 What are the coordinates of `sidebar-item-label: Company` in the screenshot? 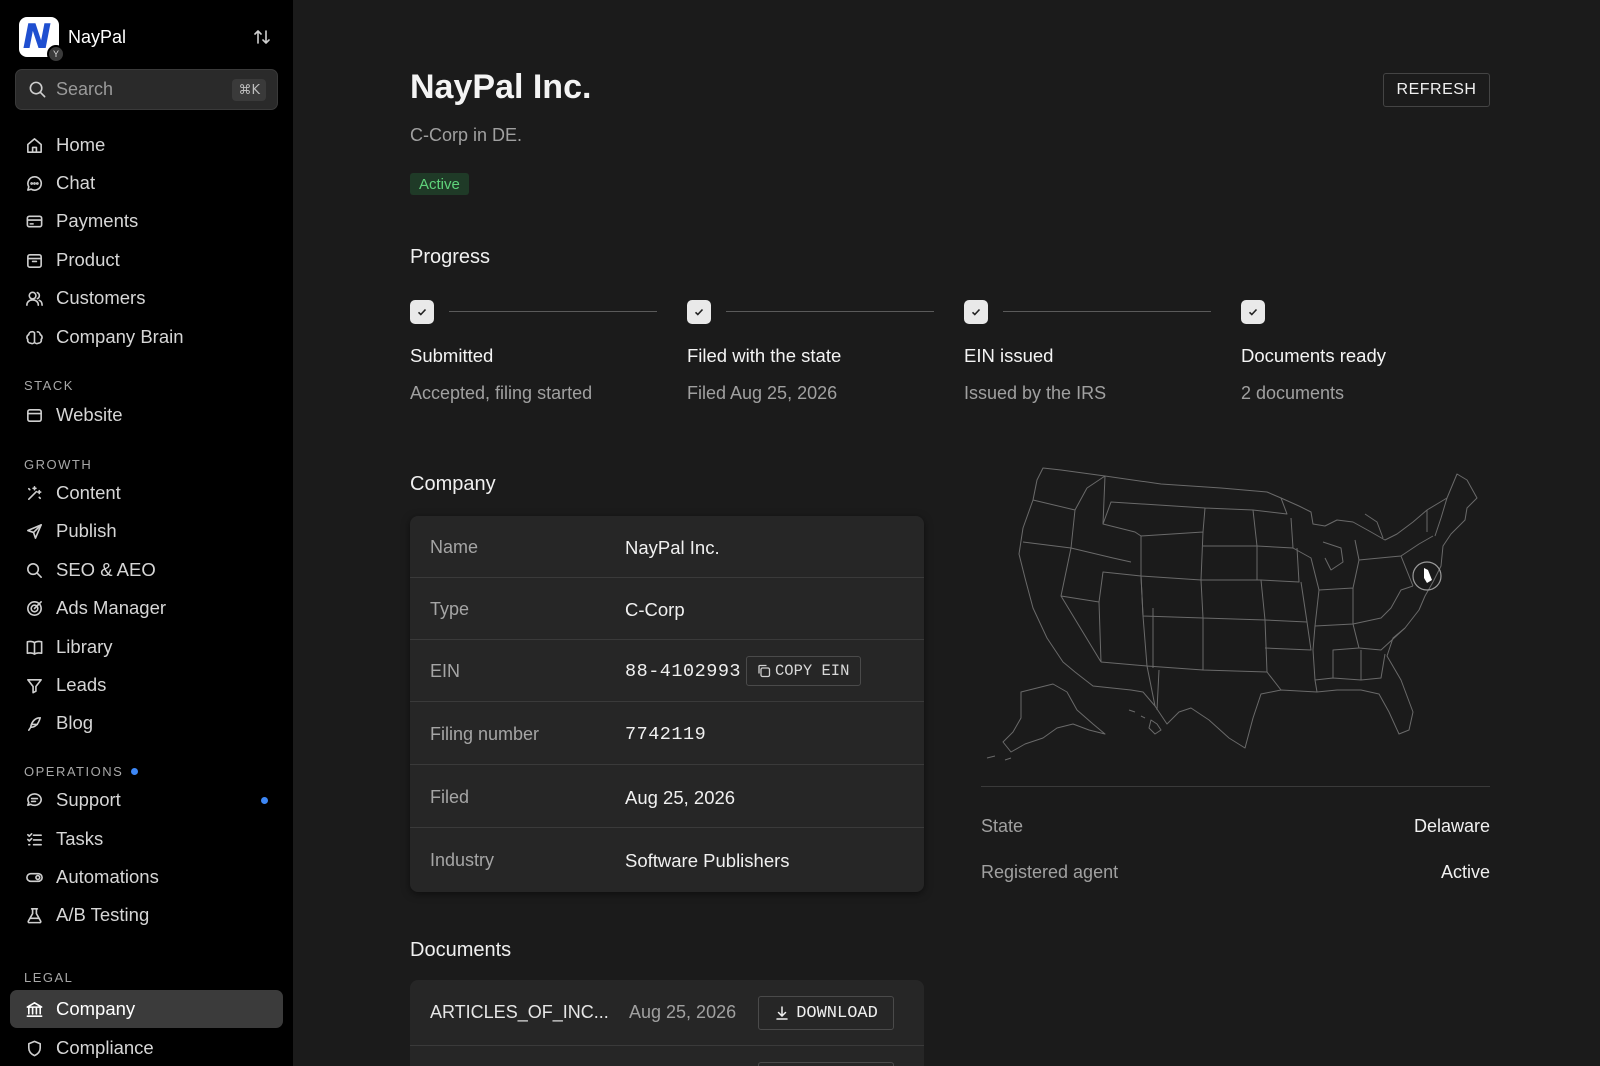 It's located at (96, 1008).